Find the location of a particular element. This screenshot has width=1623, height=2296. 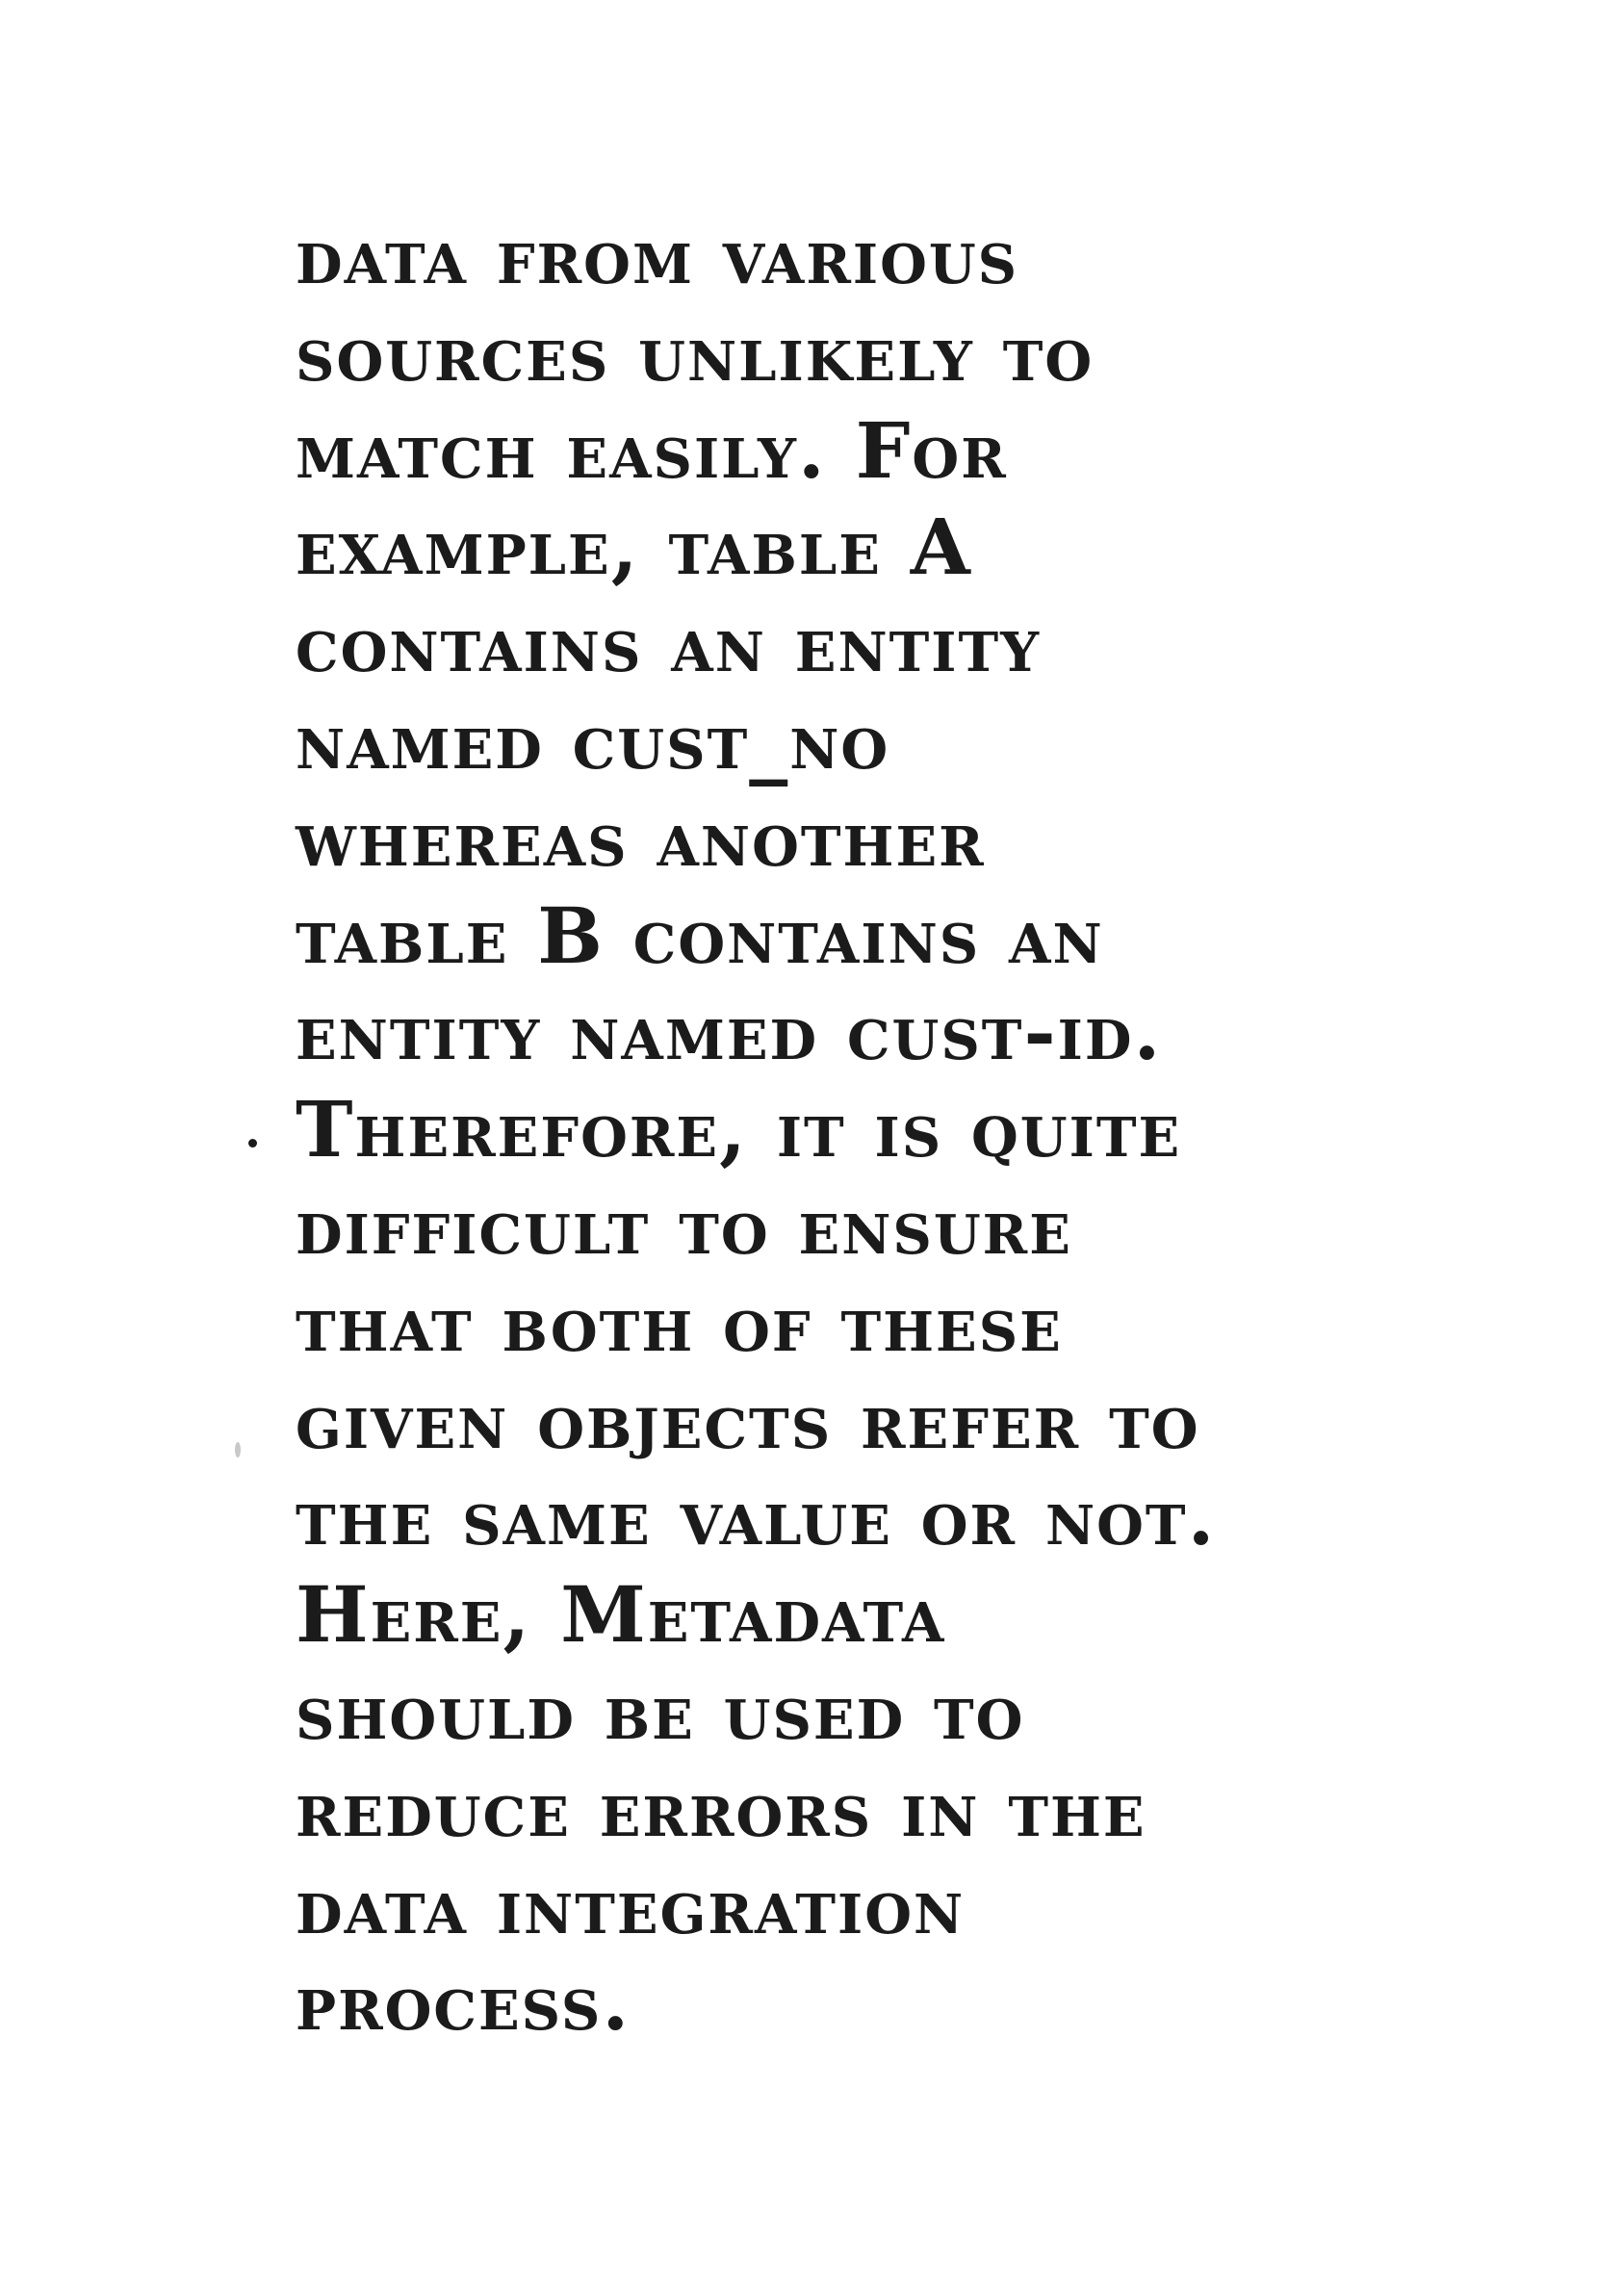

text-line: contains an entity is located at coordinates (669, 644).